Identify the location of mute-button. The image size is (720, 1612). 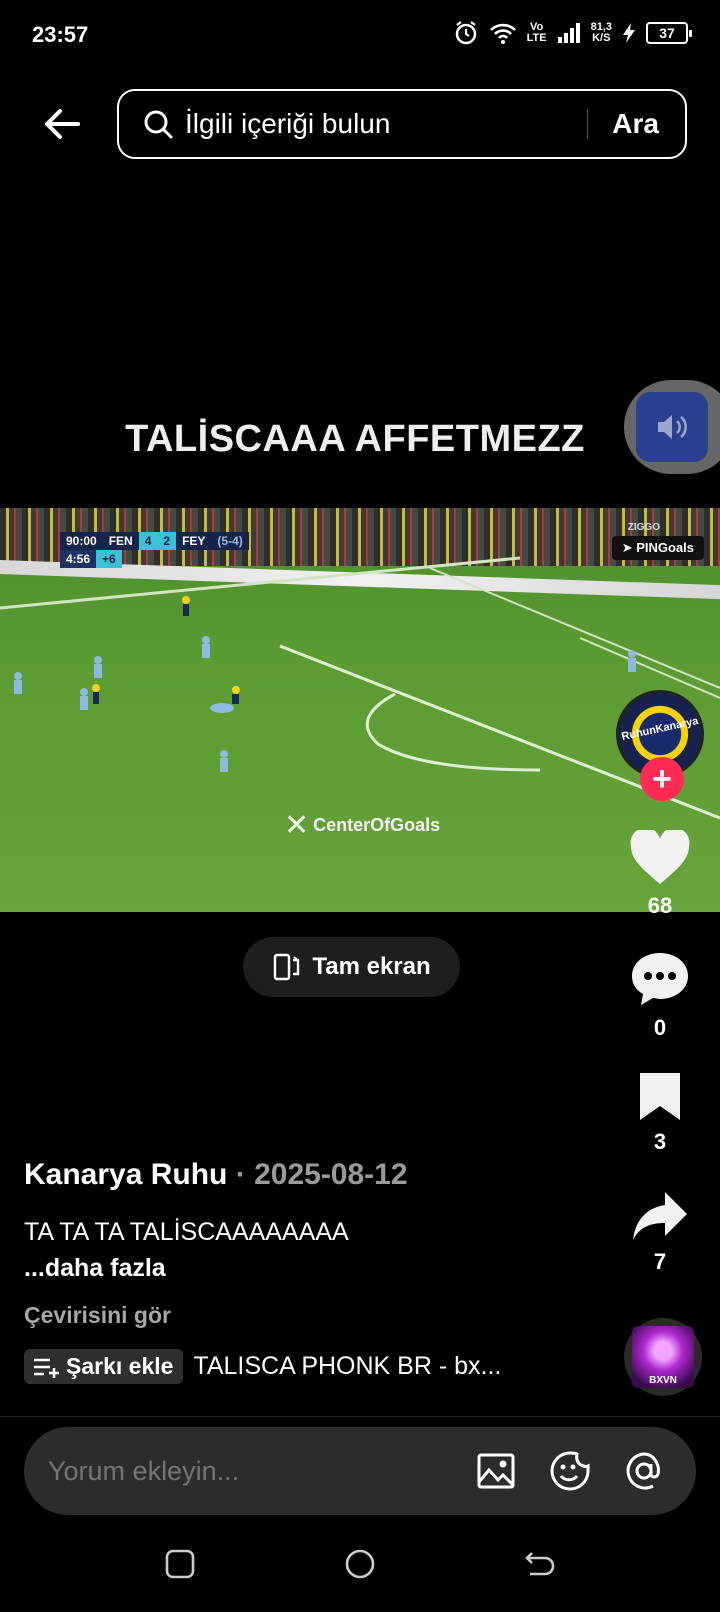
(672, 427).